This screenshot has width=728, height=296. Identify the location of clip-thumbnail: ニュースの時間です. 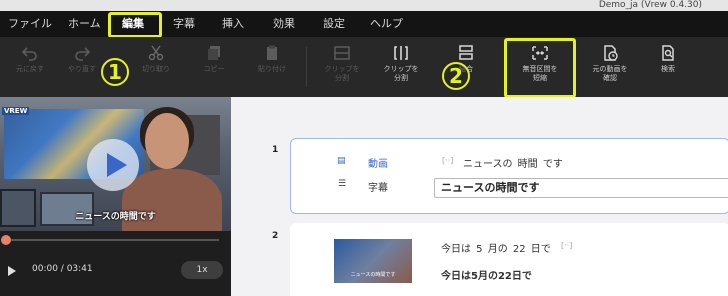
(373, 261).